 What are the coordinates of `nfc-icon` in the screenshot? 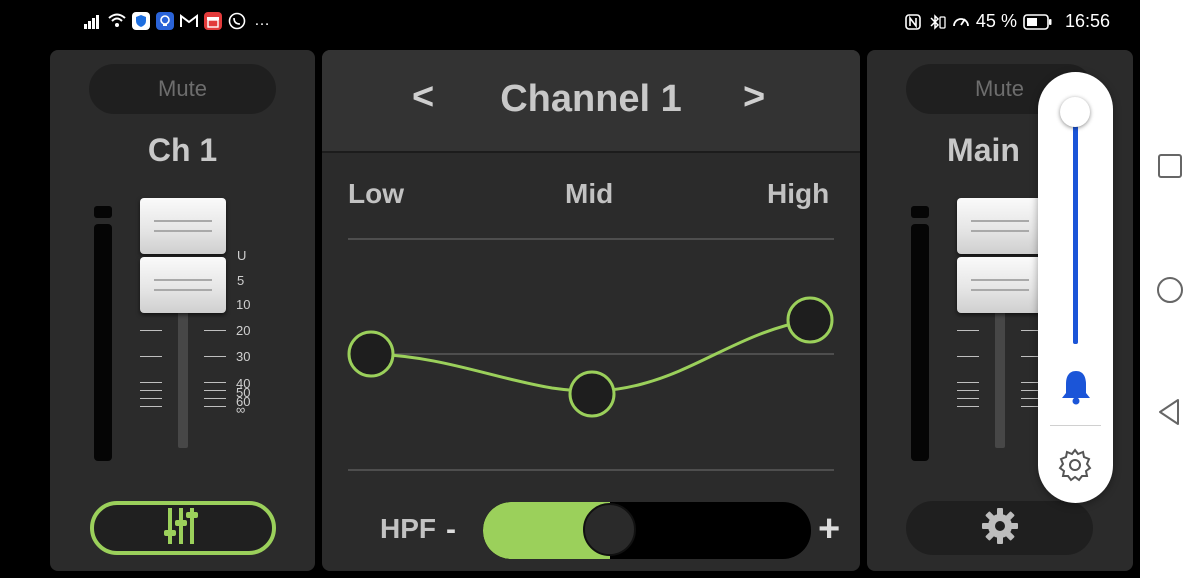 It's located at (913, 22).